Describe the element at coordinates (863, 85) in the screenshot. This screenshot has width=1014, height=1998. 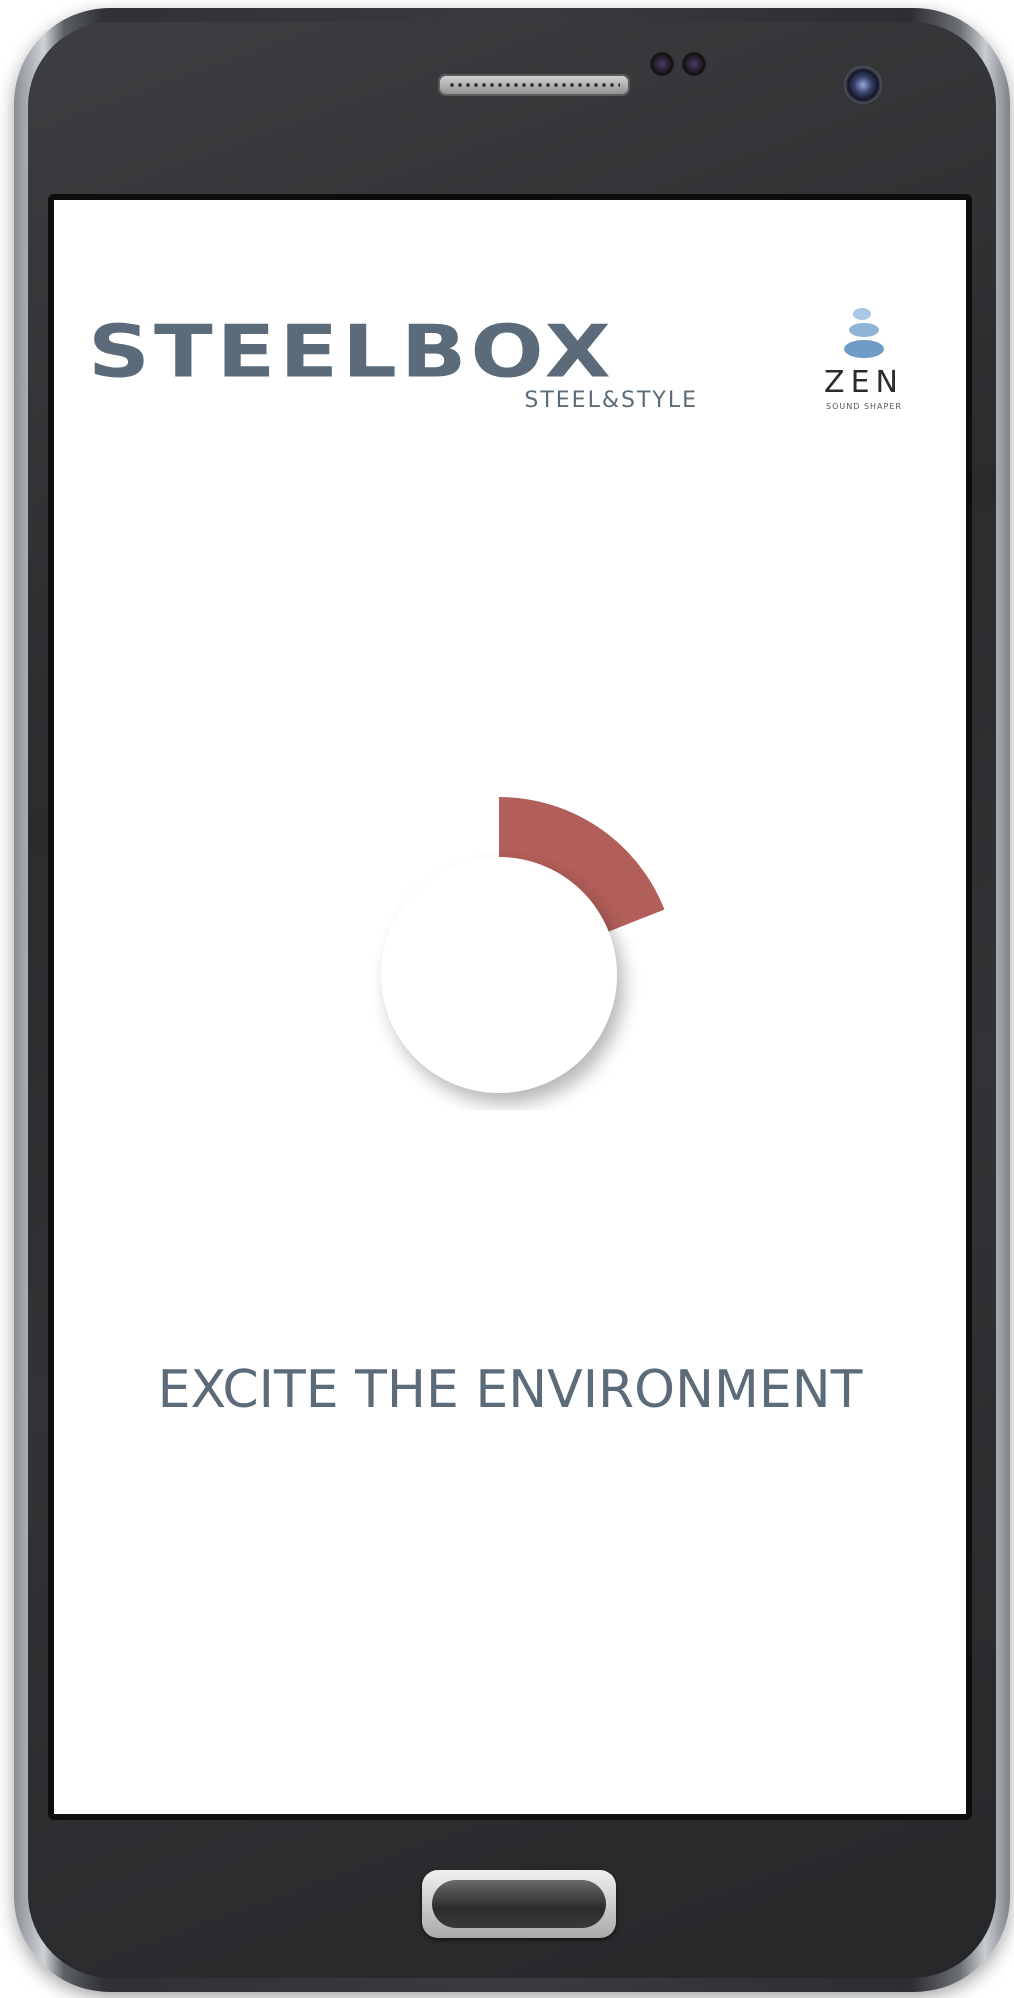
I see `front-camera-icon` at that location.